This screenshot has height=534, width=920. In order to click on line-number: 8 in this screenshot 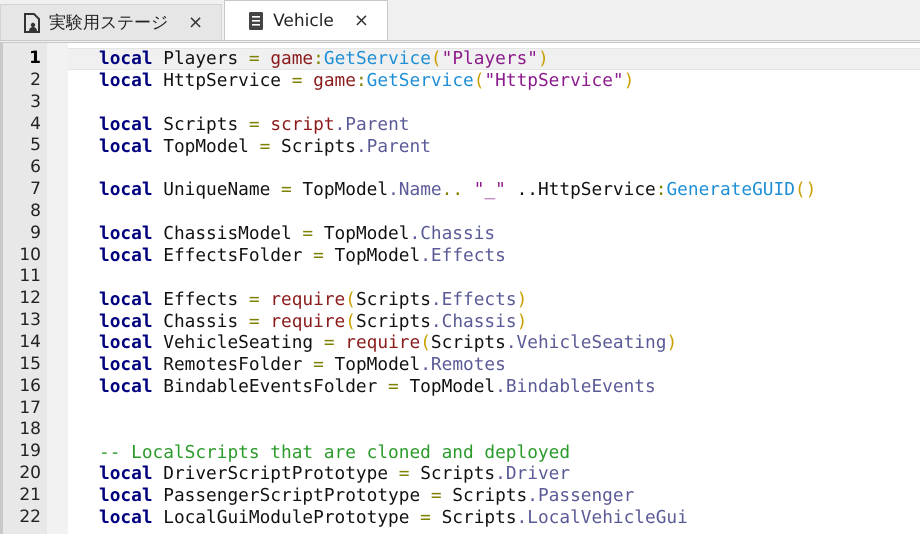, I will do `click(35, 211)`.